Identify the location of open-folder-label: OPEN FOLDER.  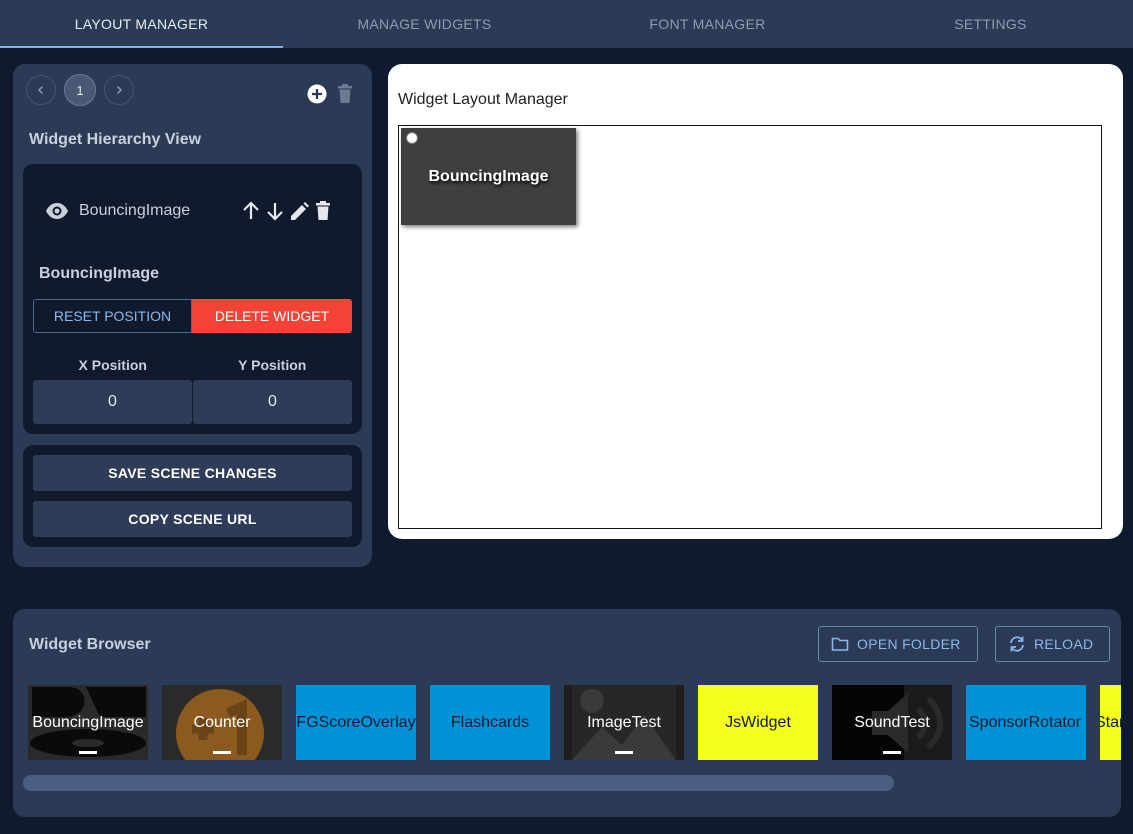
(909, 644).